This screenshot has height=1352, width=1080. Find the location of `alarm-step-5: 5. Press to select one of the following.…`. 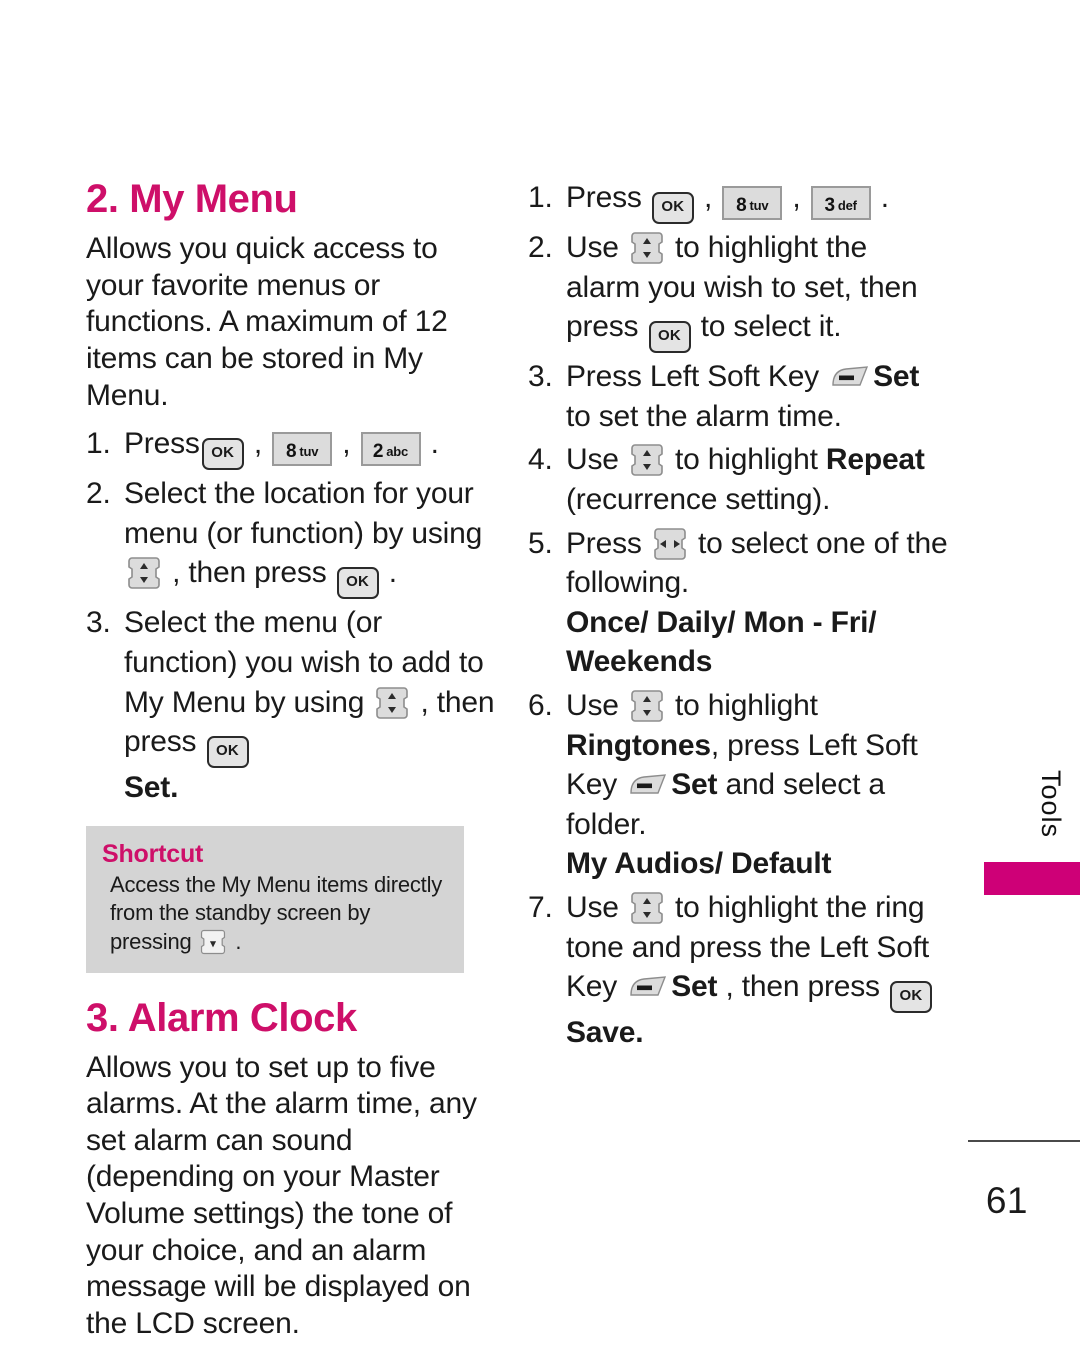

alarm-step-5: 5. Press to select one of the following.… is located at coordinates (738, 603).